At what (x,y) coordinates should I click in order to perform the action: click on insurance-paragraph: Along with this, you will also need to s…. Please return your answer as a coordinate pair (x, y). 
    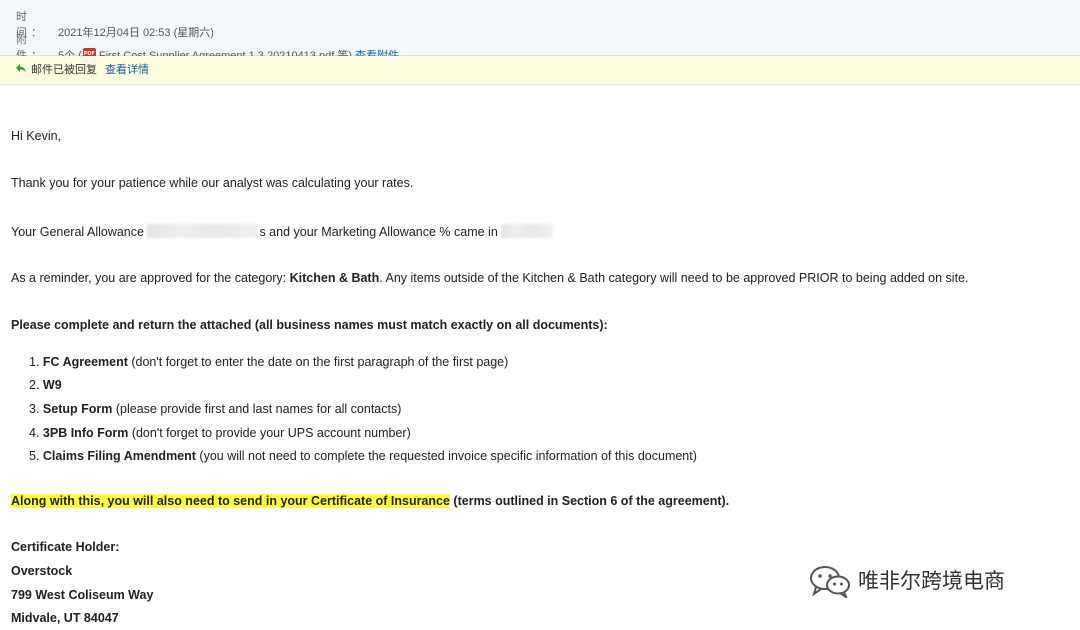
    Looking at the image, I should click on (370, 501).